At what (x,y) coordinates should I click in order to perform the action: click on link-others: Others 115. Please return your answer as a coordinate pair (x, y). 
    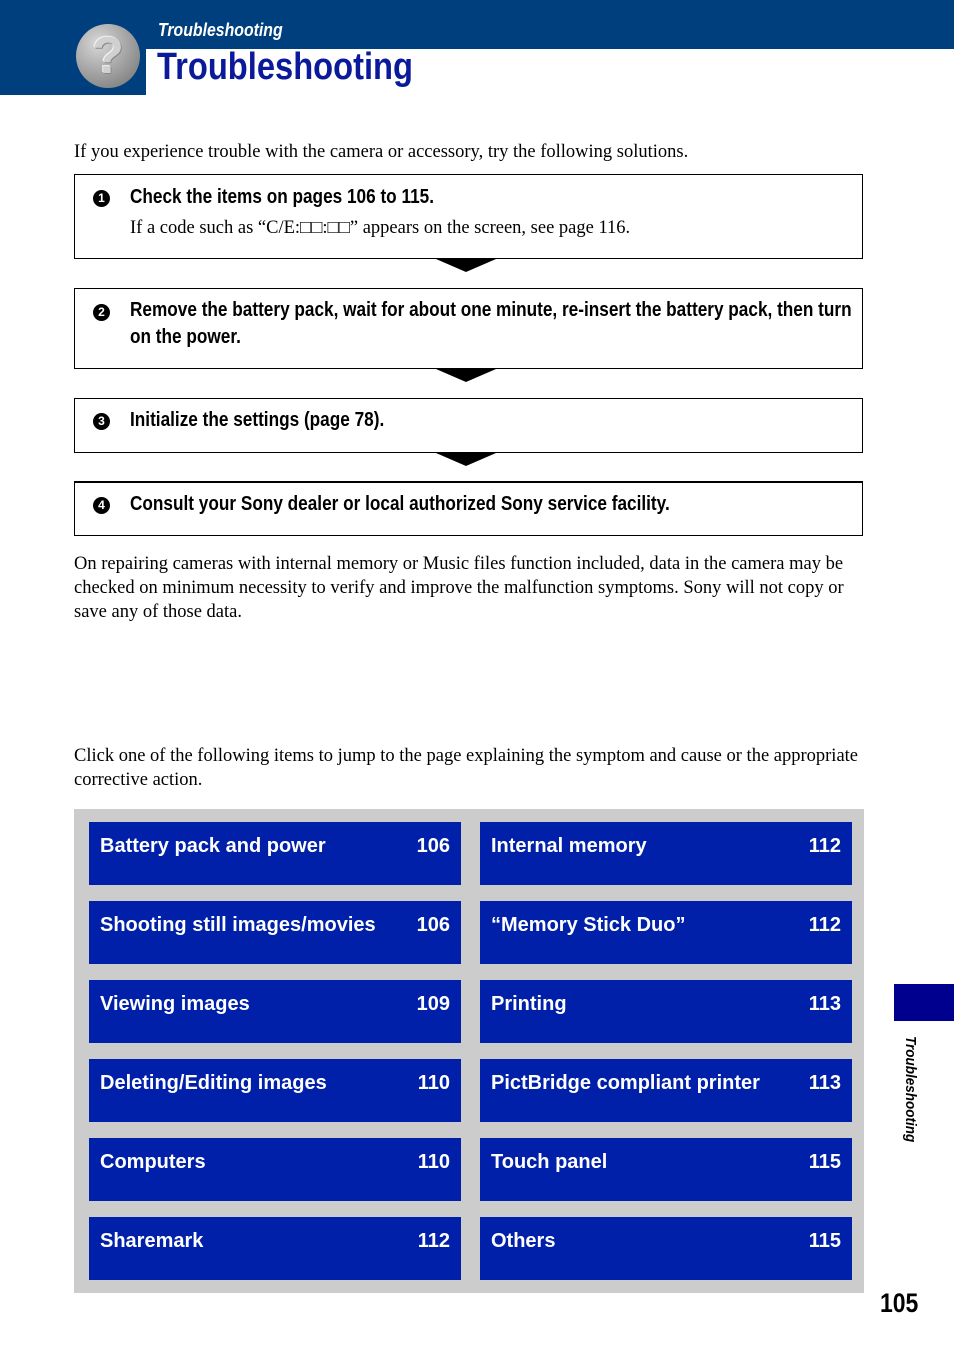
    Looking at the image, I should click on (666, 1248).